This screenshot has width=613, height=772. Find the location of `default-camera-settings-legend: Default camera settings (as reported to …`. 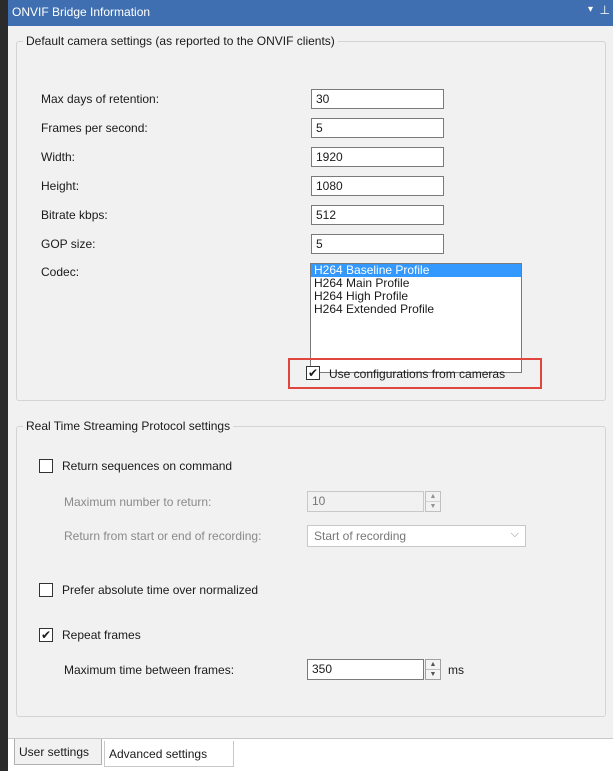

default-camera-settings-legend: Default camera settings (as reported to … is located at coordinates (180, 41).